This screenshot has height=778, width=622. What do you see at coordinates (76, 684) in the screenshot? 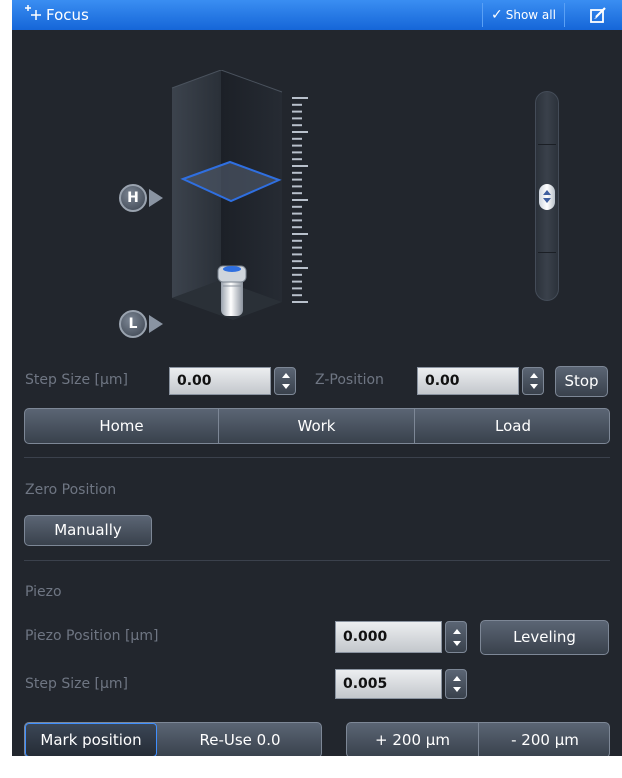
I see `piezo-step-size-label: Step Size [µm]` at bounding box center [76, 684].